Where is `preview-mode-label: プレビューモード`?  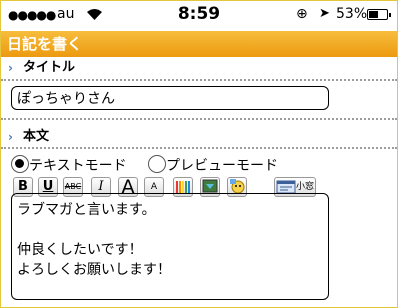
preview-mode-label: プレビューモード is located at coordinates (222, 165).